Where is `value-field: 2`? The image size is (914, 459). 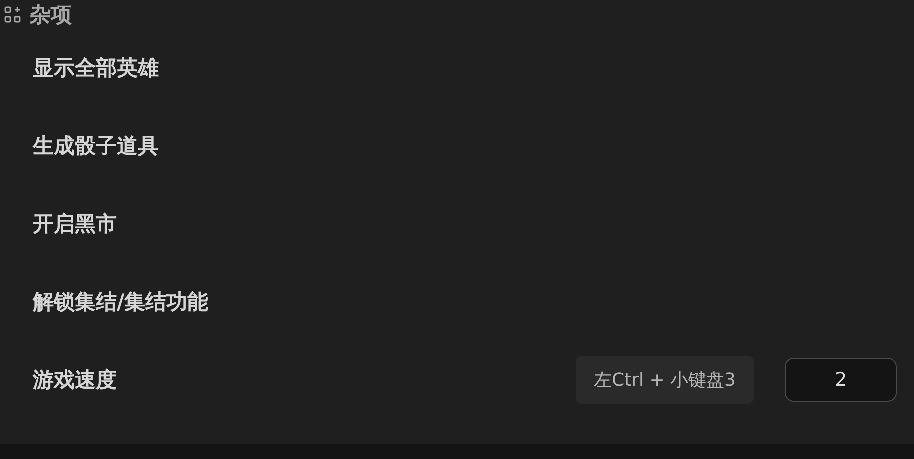
value-field: 2 is located at coordinates (841, 380).